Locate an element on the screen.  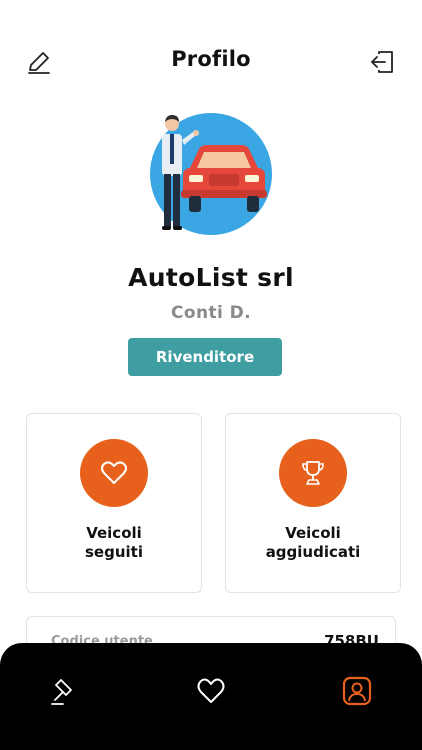
profile-icon is located at coordinates (357, 691).